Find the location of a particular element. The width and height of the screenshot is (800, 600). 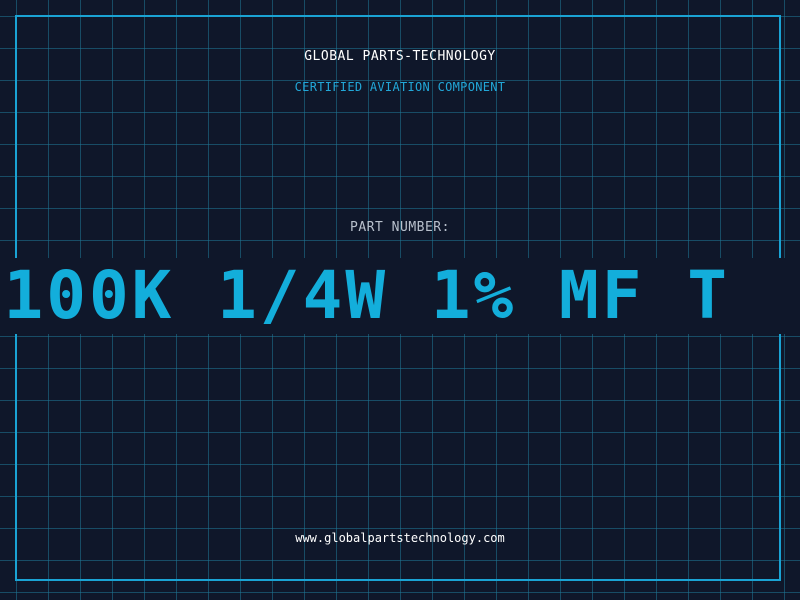

part-number-label: PART NUMBER: is located at coordinates (400, 227).